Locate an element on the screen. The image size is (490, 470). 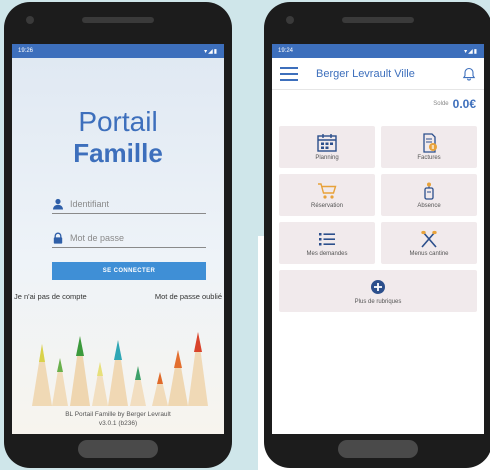
password-input is located at coordinates (135, 237).